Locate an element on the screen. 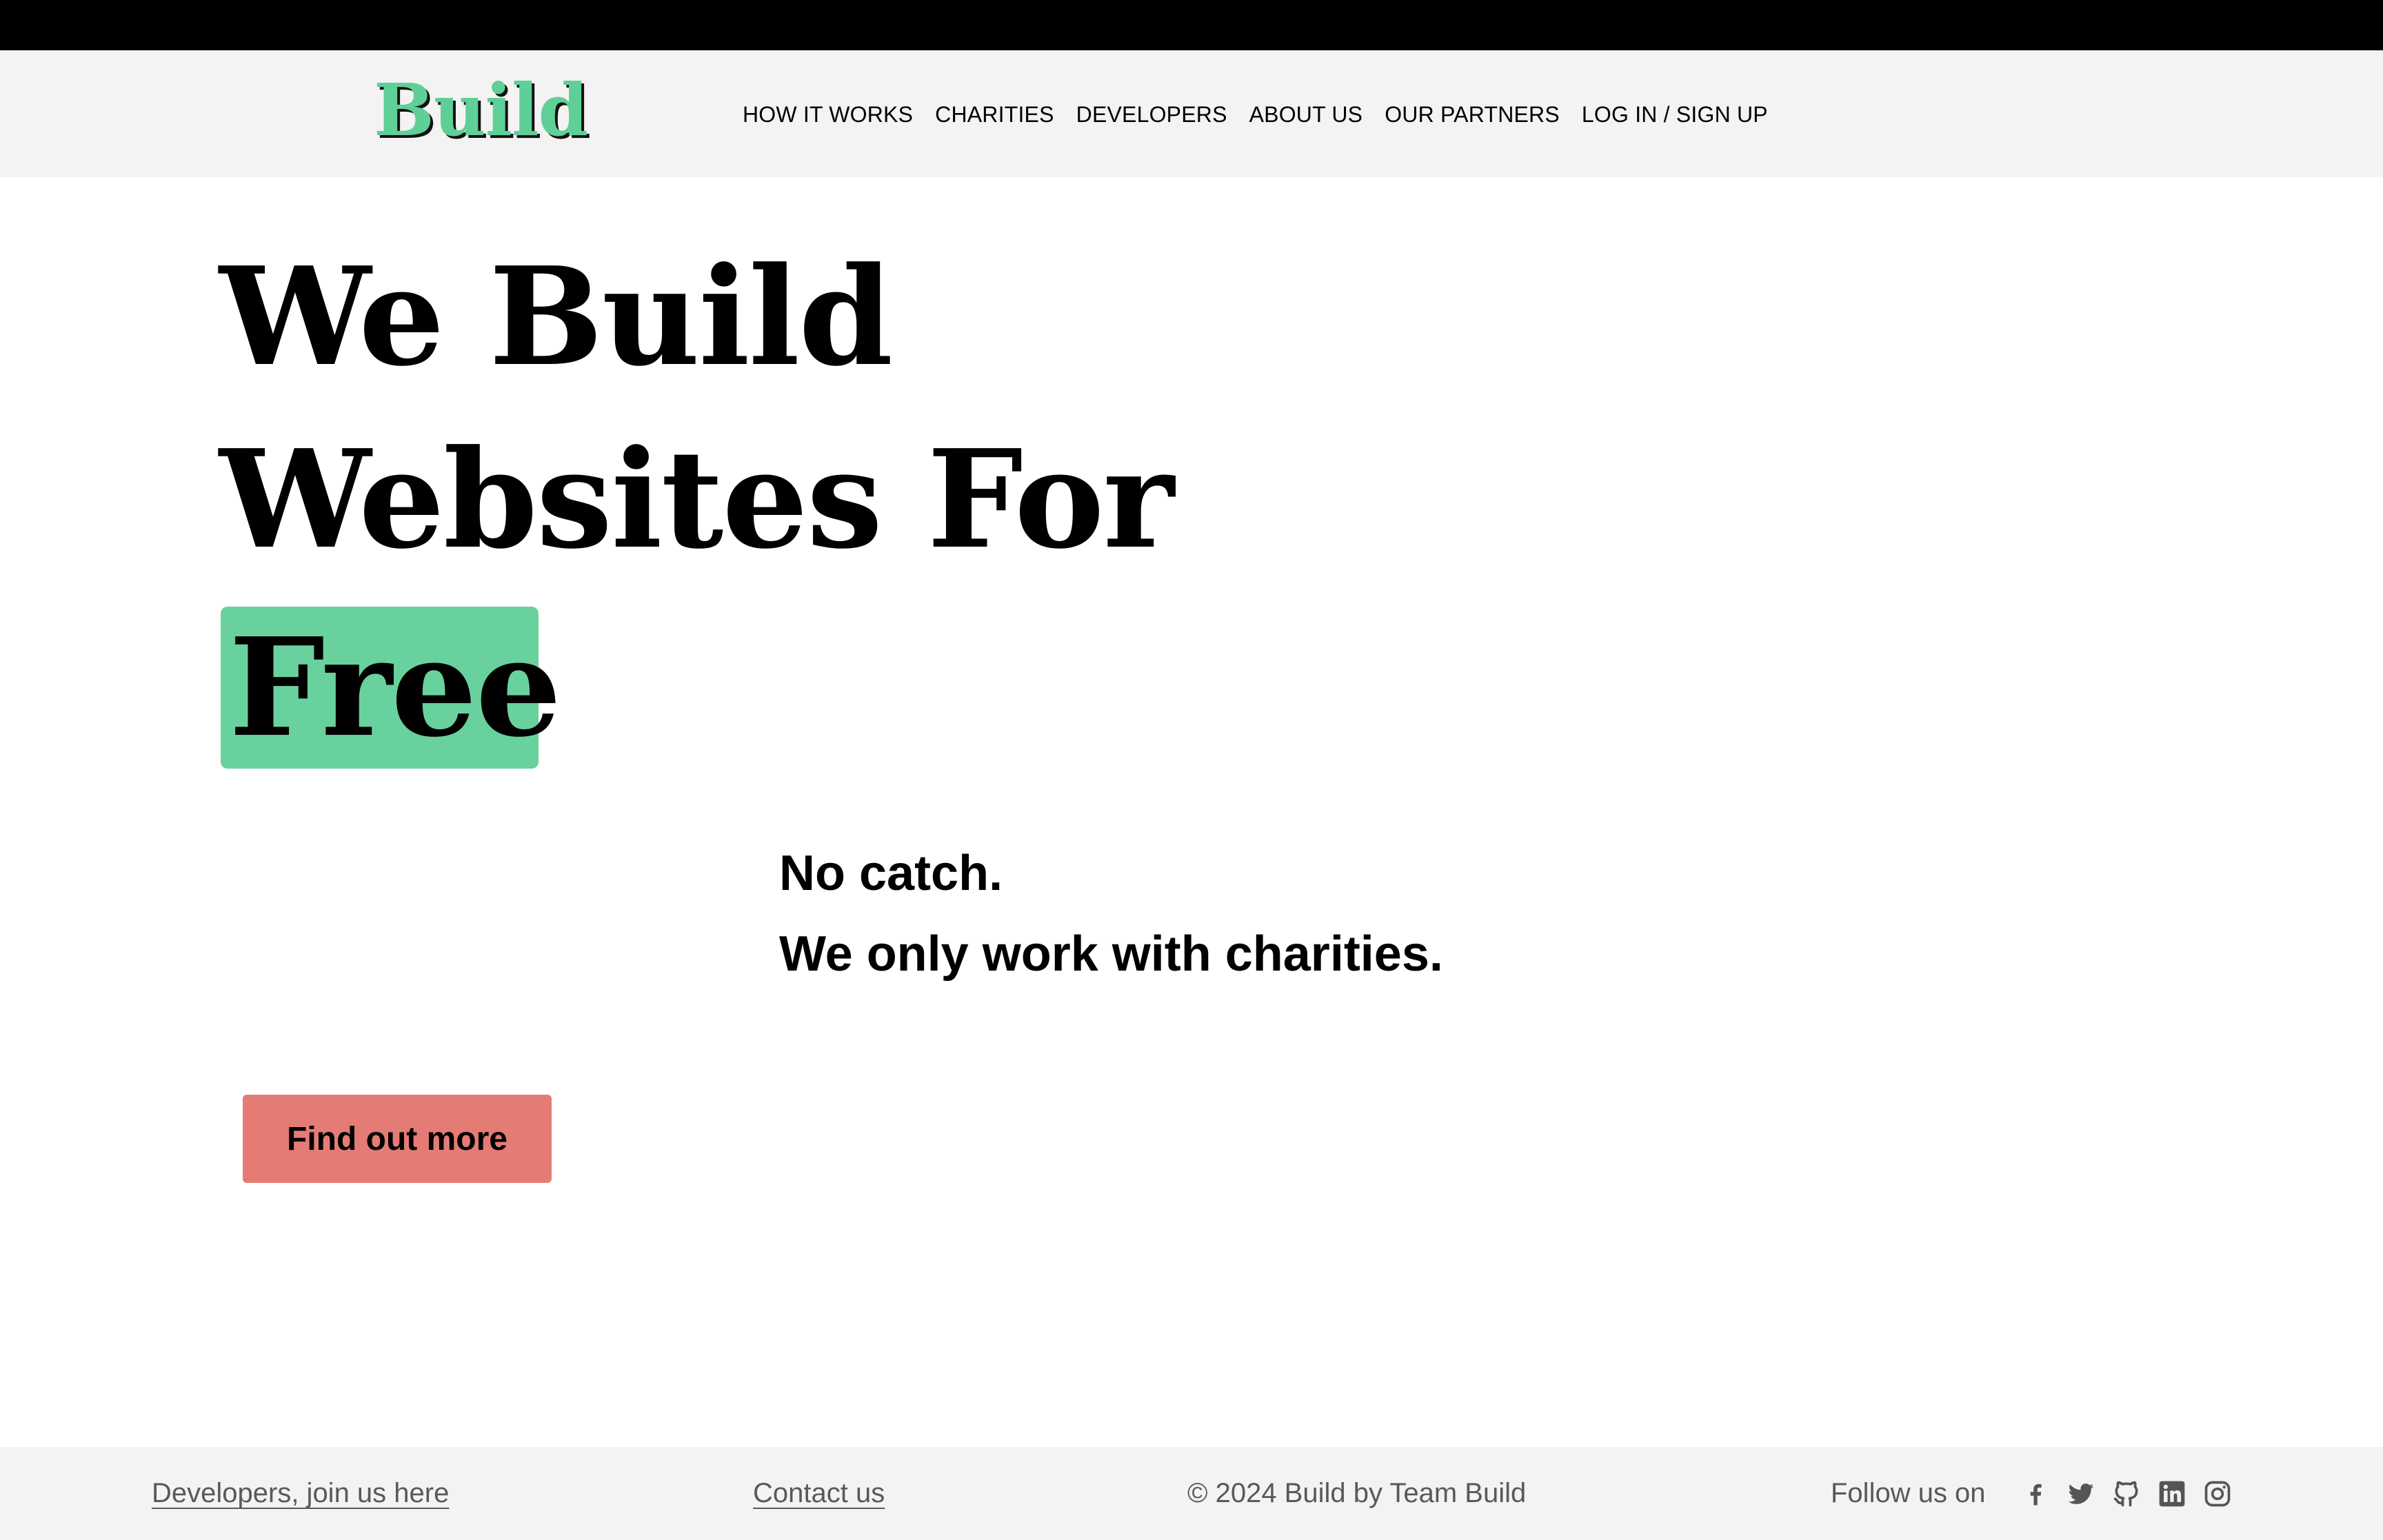 The width and height of the screenshot is (2383, 1540). find-out-more-button: Find out more is located at coordinates (397, 1139).